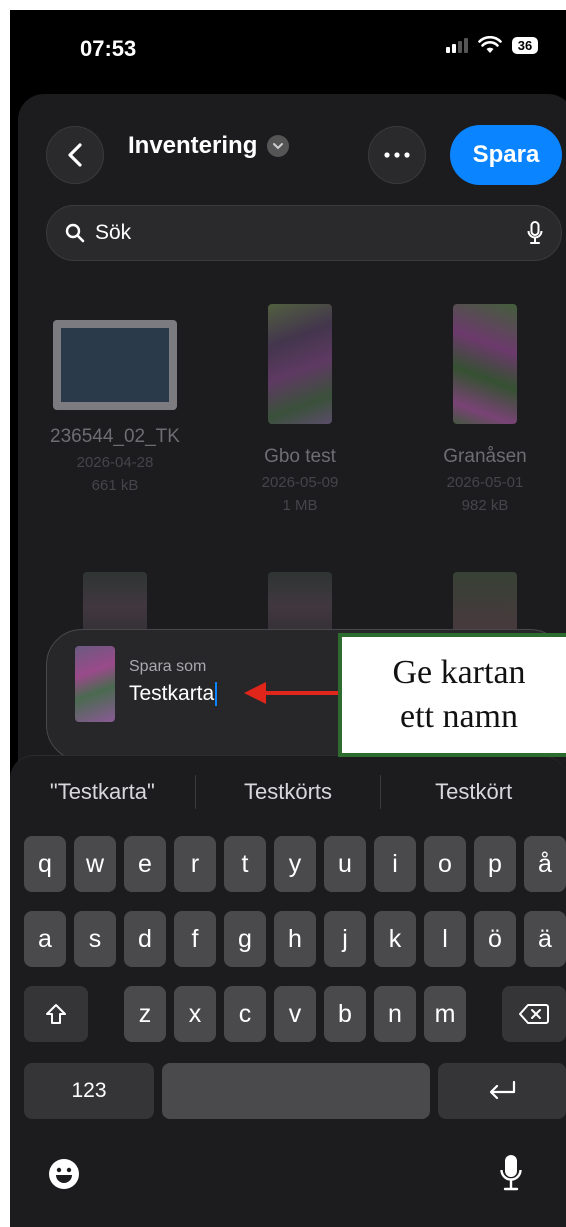  I want to click on key-r: r, so click(195, 864).